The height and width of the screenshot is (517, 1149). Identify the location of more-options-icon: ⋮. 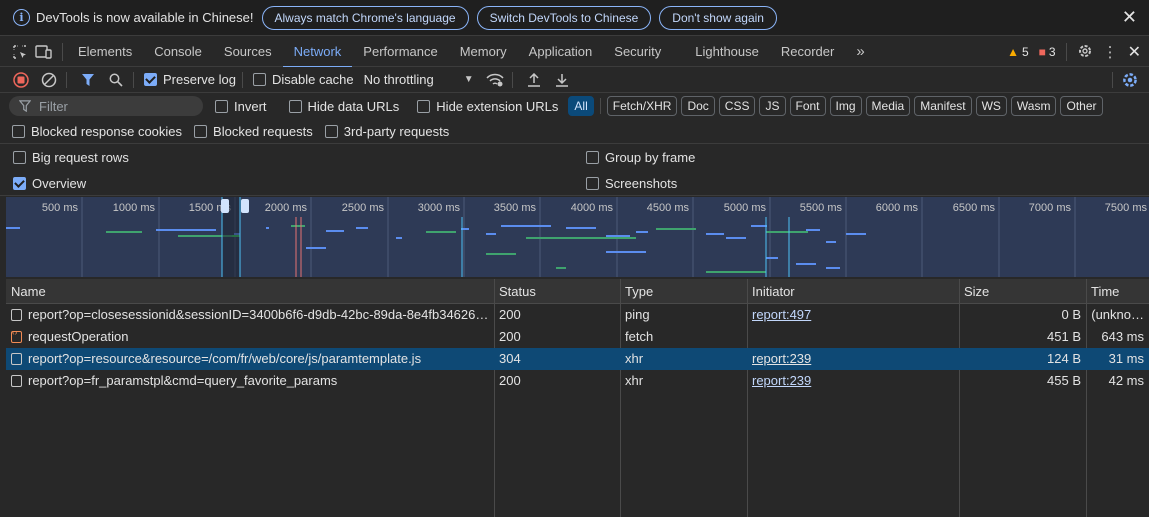
(1110, 52).